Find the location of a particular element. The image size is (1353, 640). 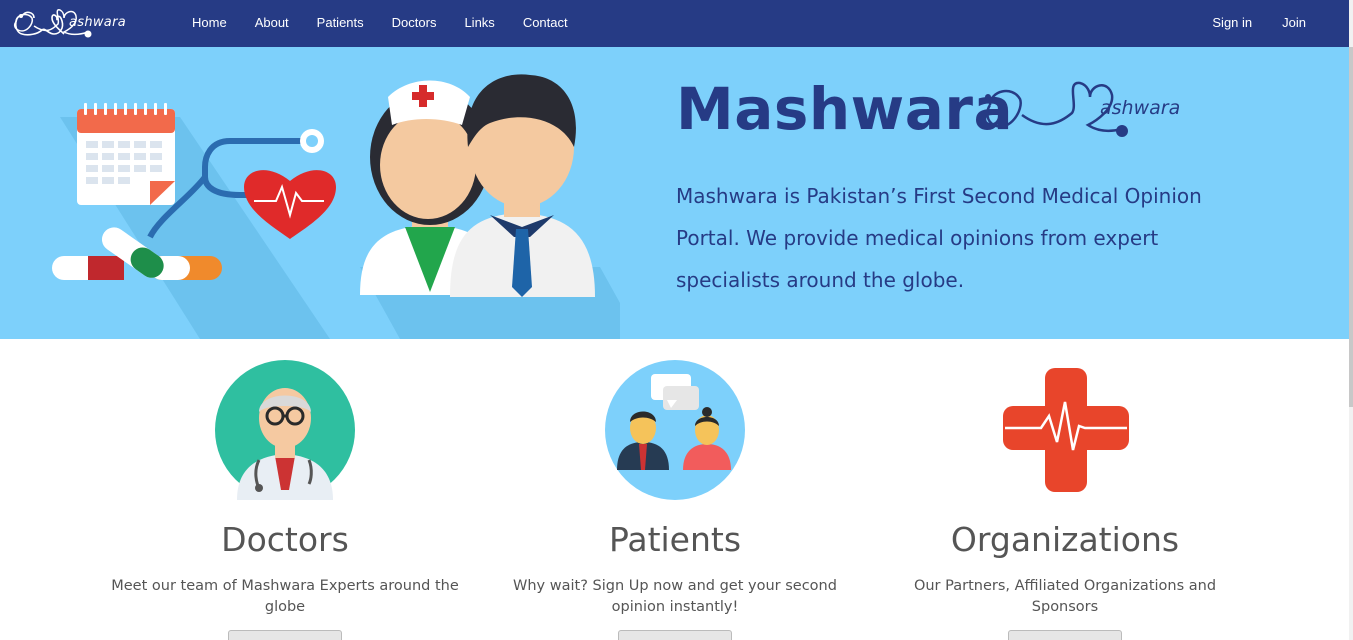

hero-logo-text: ashwara is located at coordinates (1140, 108).